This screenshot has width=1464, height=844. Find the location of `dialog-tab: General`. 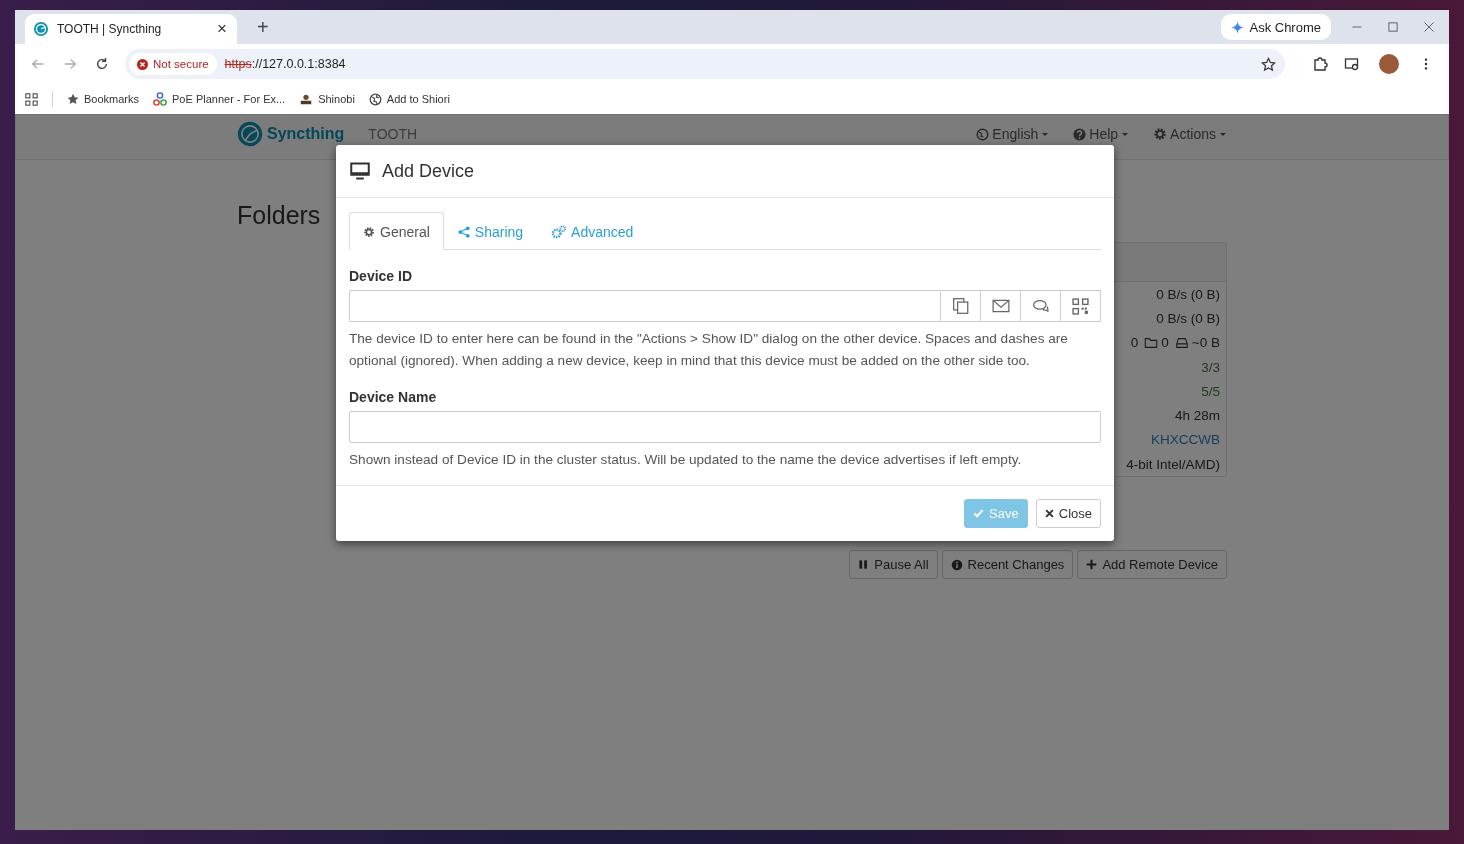

dialog-tab: General is located at coordinates (396, 231).